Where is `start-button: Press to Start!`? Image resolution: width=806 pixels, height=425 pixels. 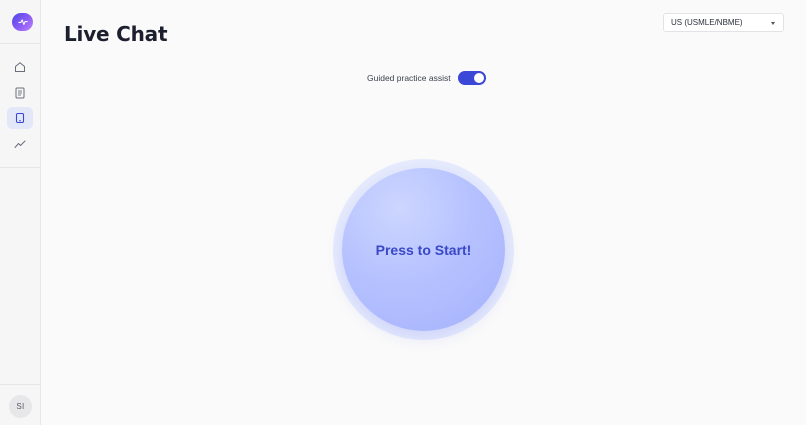 start-button: Press to Start! is located at coordinates (423, 249).